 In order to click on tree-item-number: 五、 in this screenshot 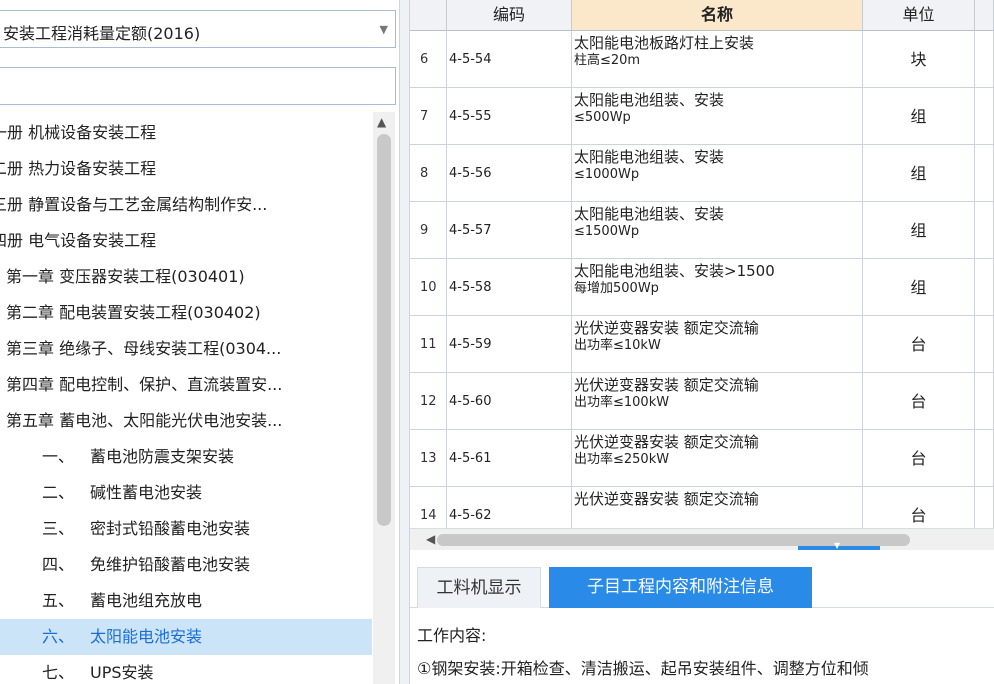, I will do `click(58, 600)`.